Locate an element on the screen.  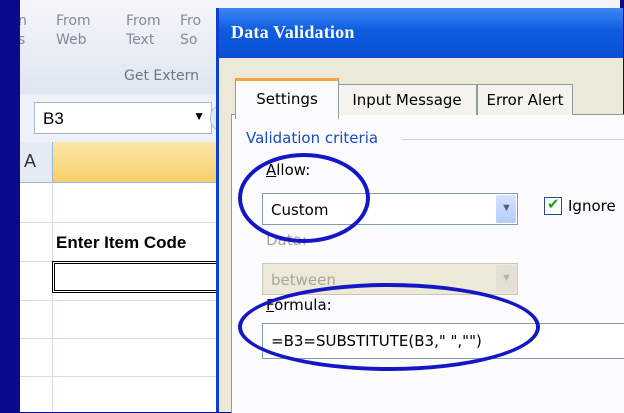
ribbon-button-line: Web is located at coordinates (71, 40).